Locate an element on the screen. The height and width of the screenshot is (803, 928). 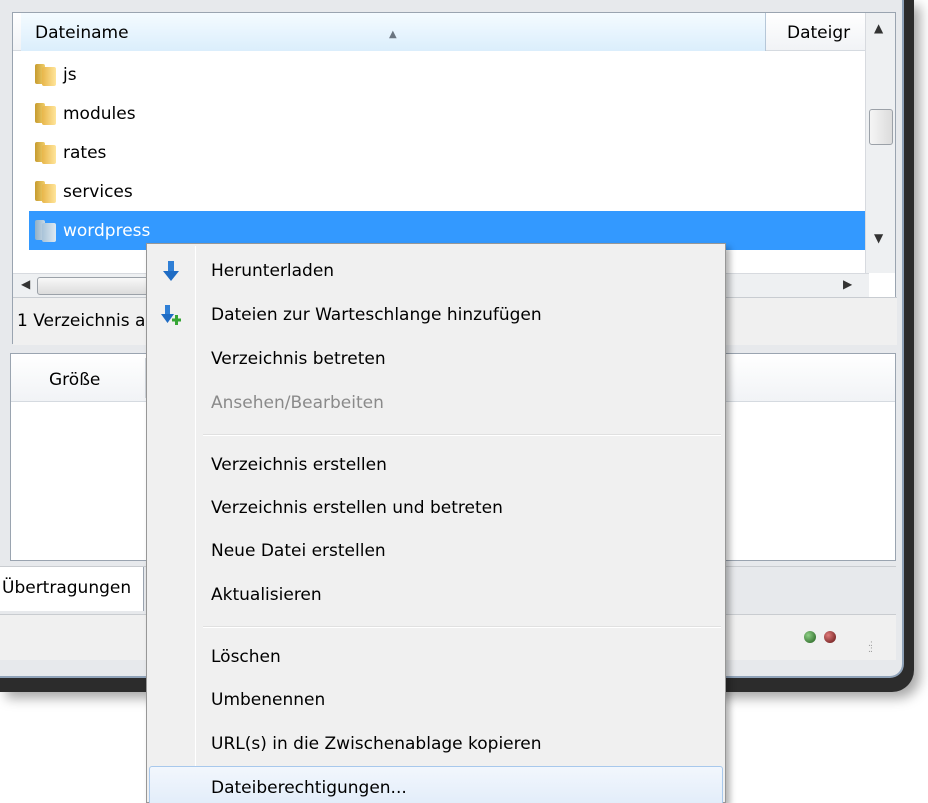
menu-item-view-edit: Ansehen/Bearbeiten is located at coordinates (436, 403).